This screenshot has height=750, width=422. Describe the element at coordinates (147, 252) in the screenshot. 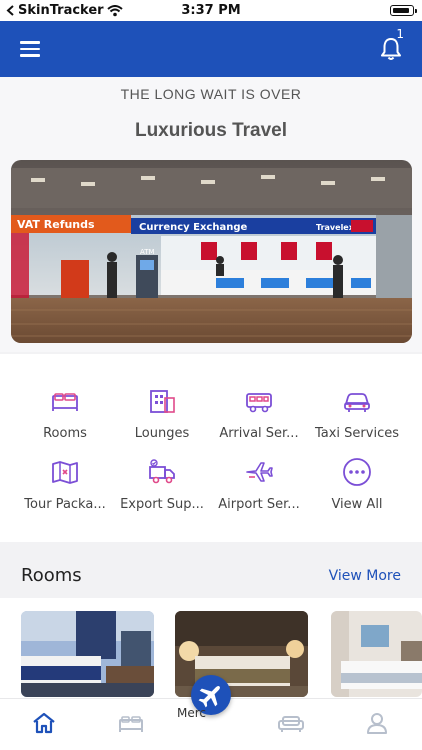

I see `atm-sign: ATM` at that location.